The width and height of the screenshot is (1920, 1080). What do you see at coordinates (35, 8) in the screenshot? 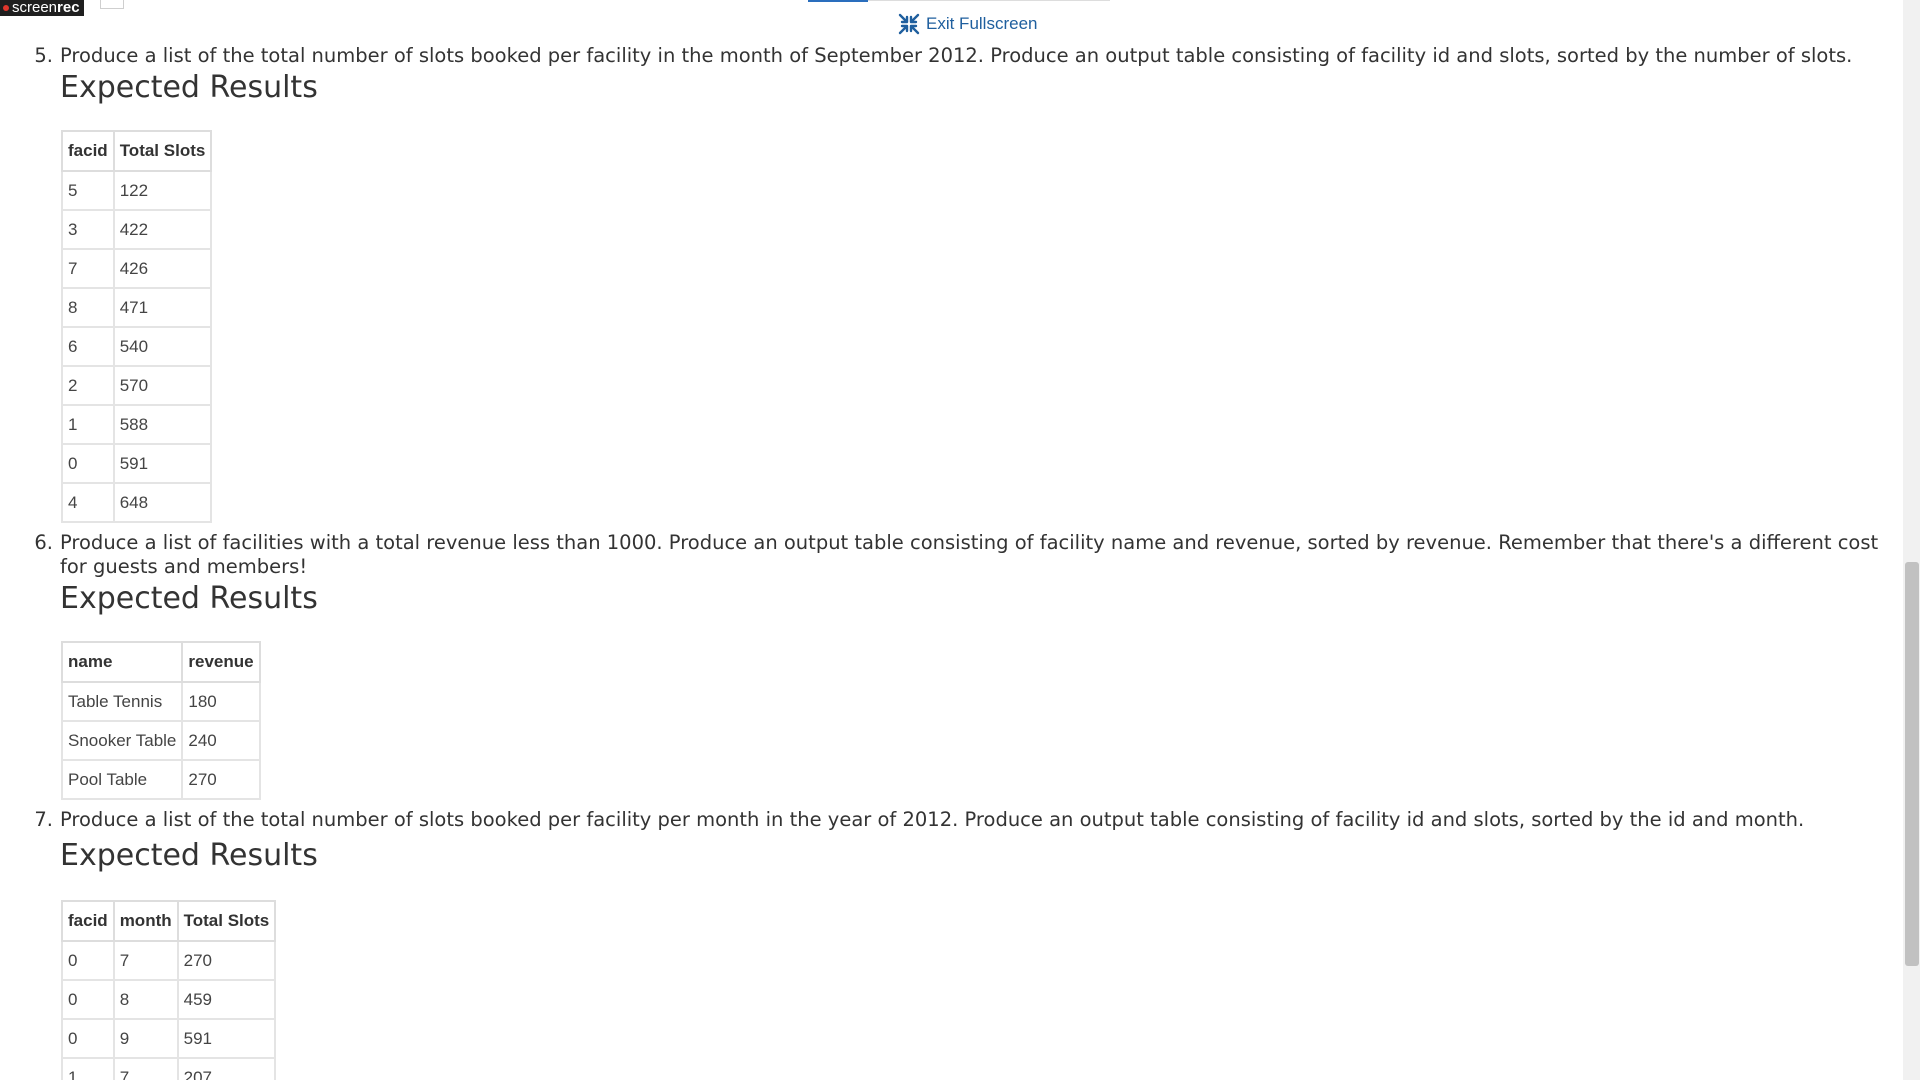
I see `screenrec-light: screen` at bounding box center [35, 8].